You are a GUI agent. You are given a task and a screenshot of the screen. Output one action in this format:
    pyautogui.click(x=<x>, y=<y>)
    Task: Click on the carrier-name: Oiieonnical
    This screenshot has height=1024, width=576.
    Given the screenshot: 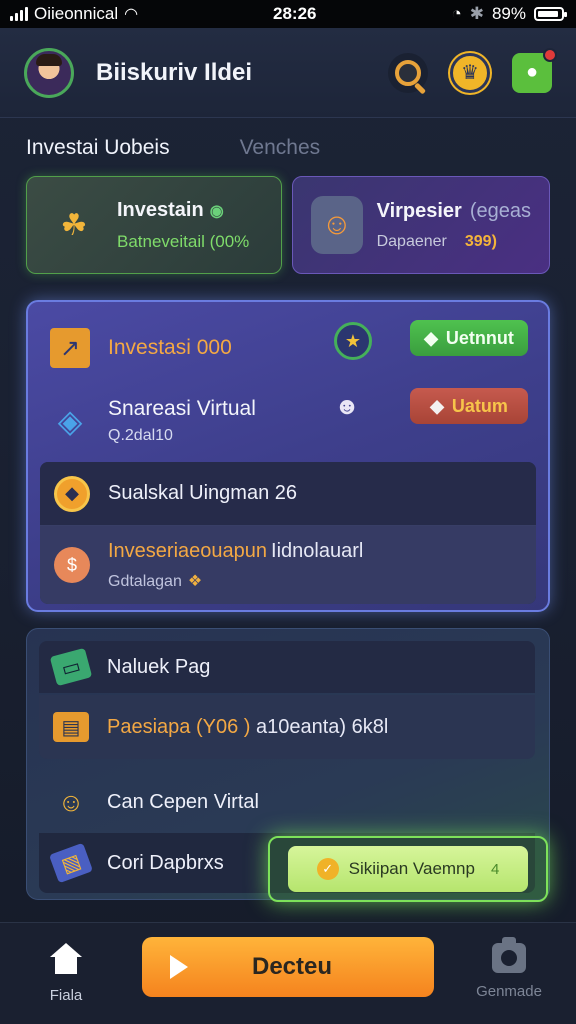 What is the action you would take?
    pyautogui.click(x=76, y=13)
    